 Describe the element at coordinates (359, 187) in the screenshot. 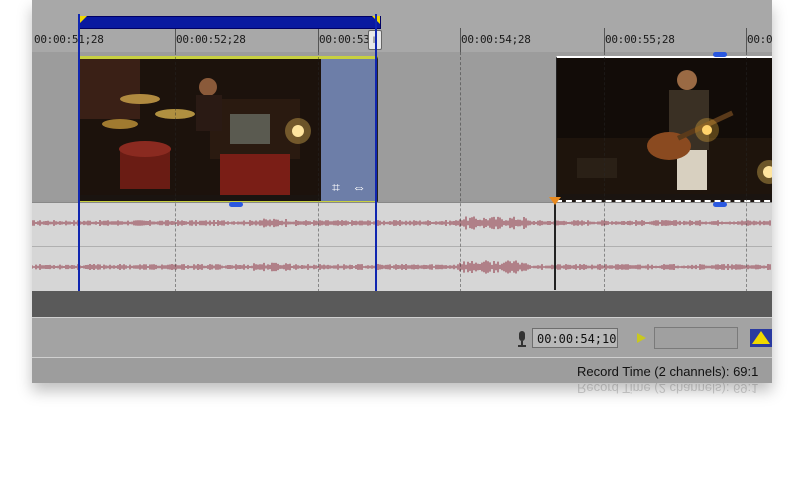

I see `pan-icon: ⇔` at that location.